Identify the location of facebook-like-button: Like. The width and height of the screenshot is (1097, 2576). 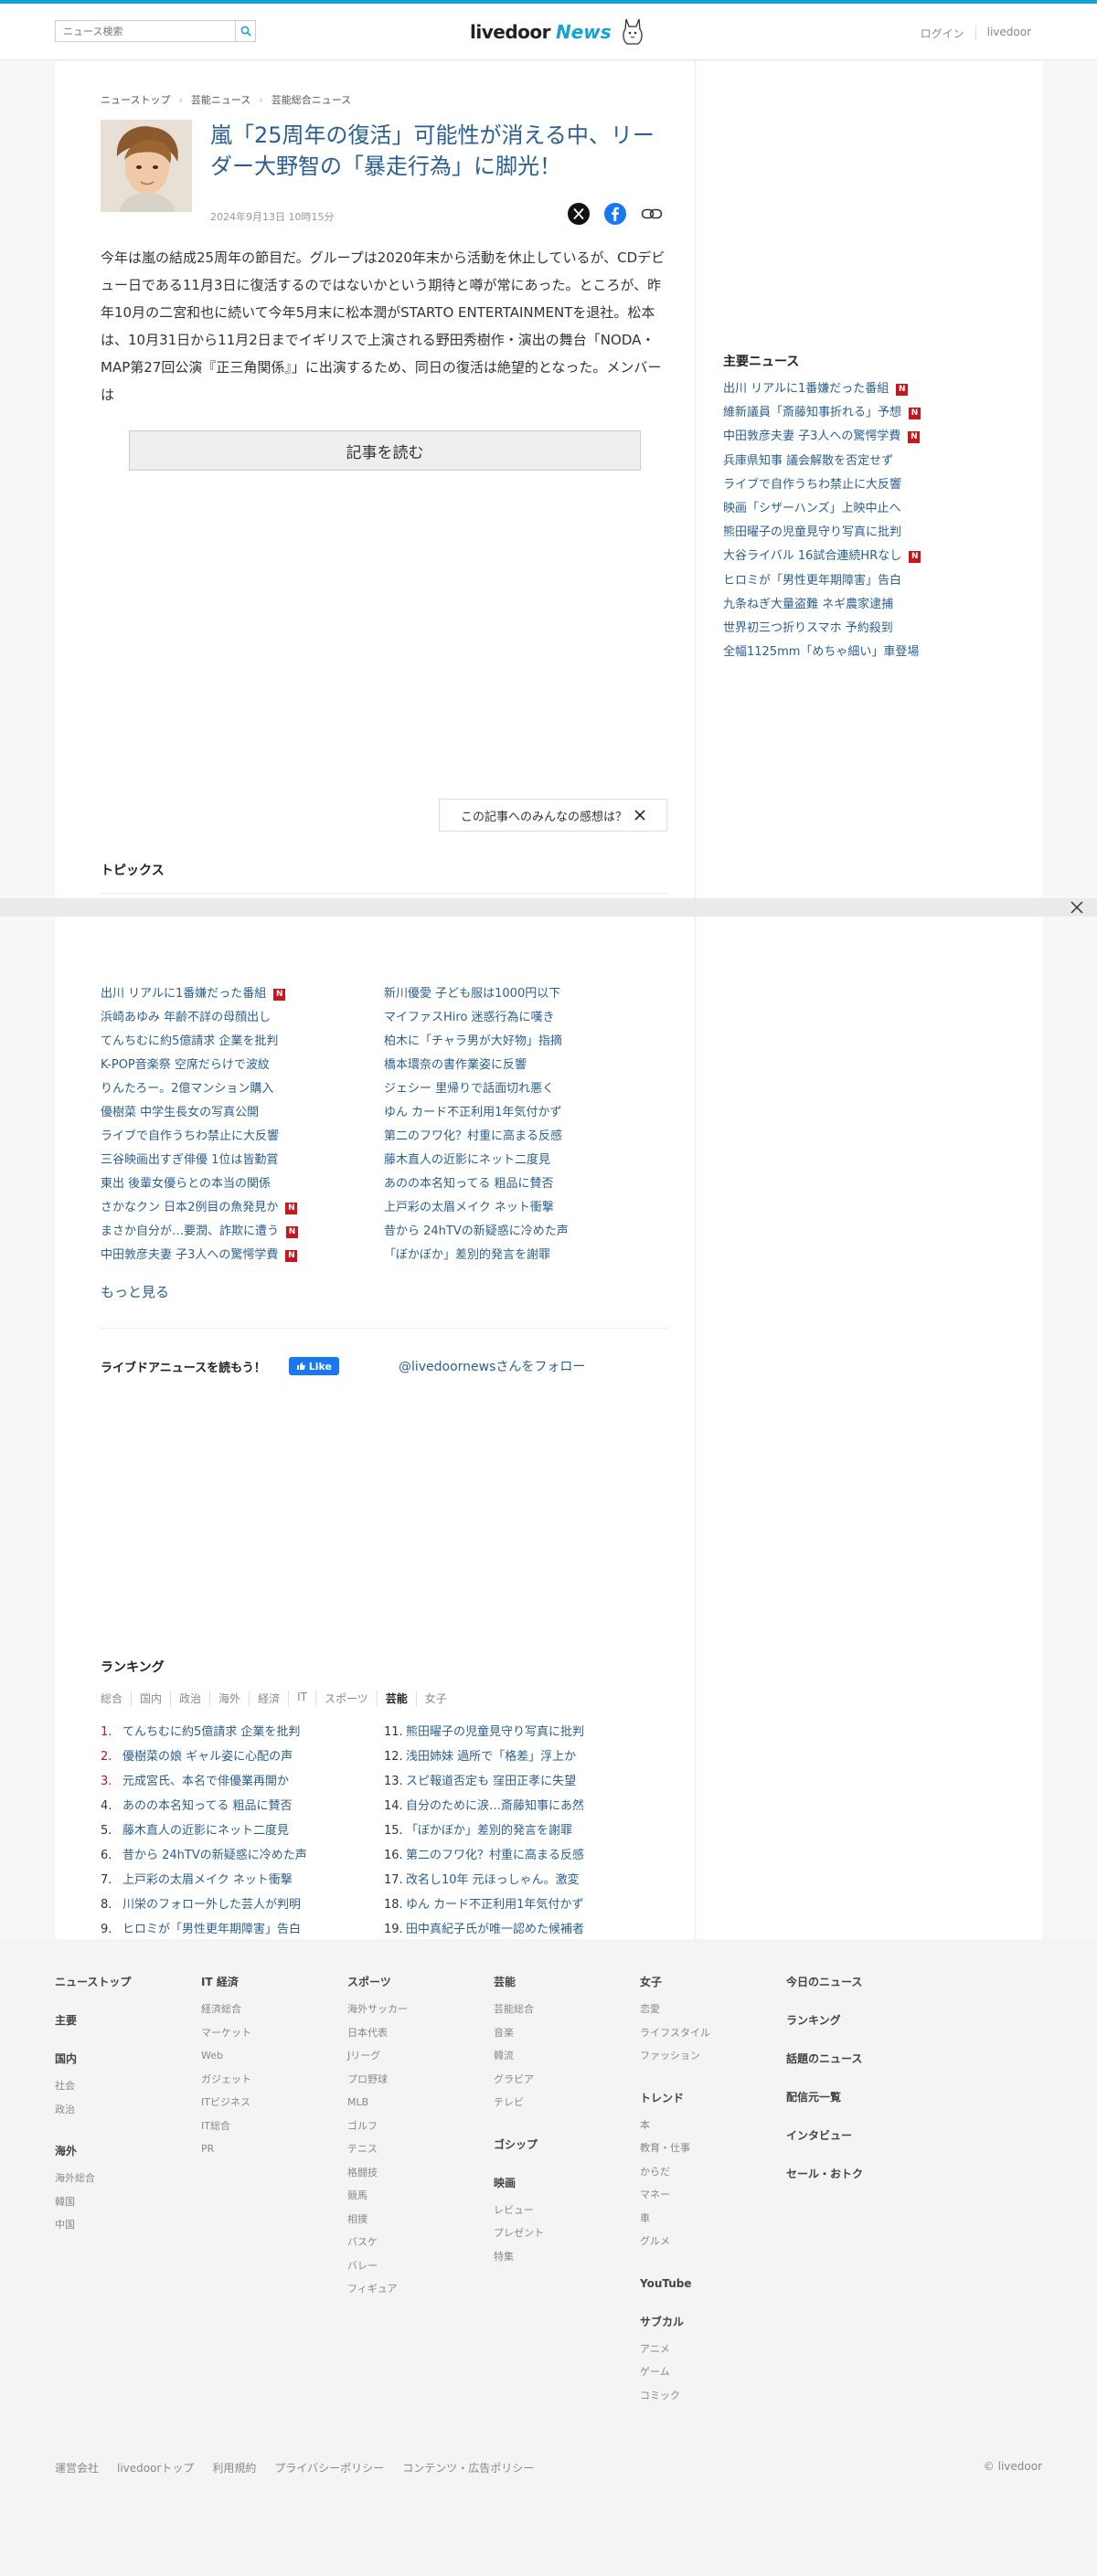
(313, 1366).